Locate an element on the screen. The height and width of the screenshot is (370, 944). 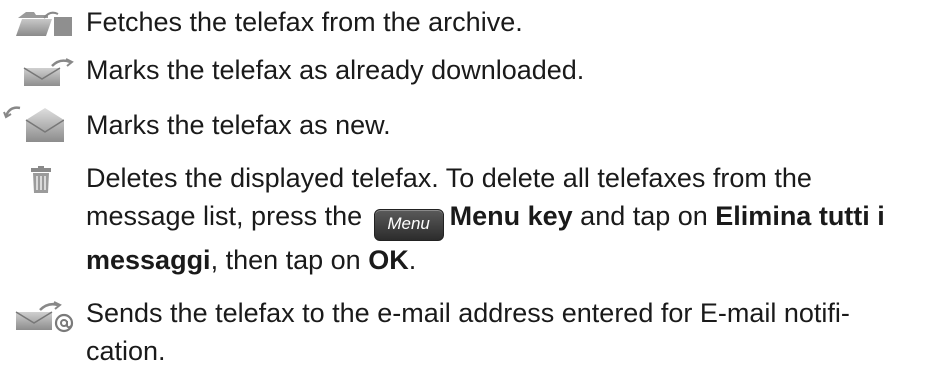
envelope-open-icon is located at coordinates (33, 124).